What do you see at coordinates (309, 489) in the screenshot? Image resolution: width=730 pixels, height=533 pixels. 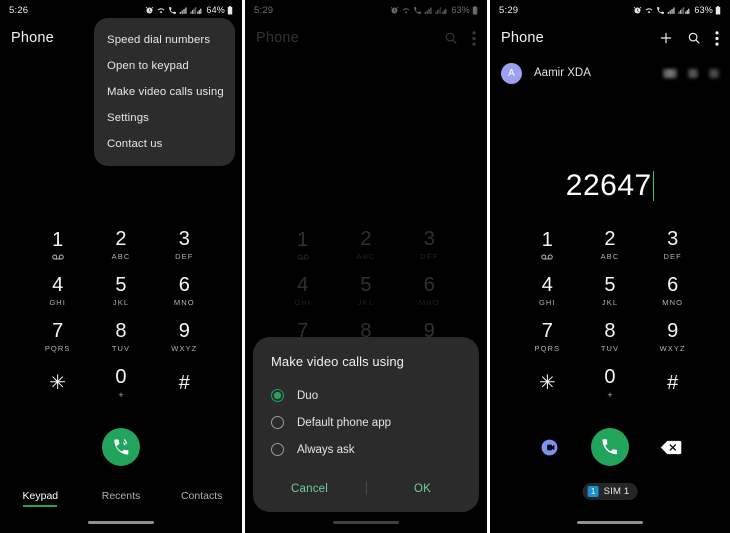 I see `cancel-button: Cancel` at bounding box center [309, 489].